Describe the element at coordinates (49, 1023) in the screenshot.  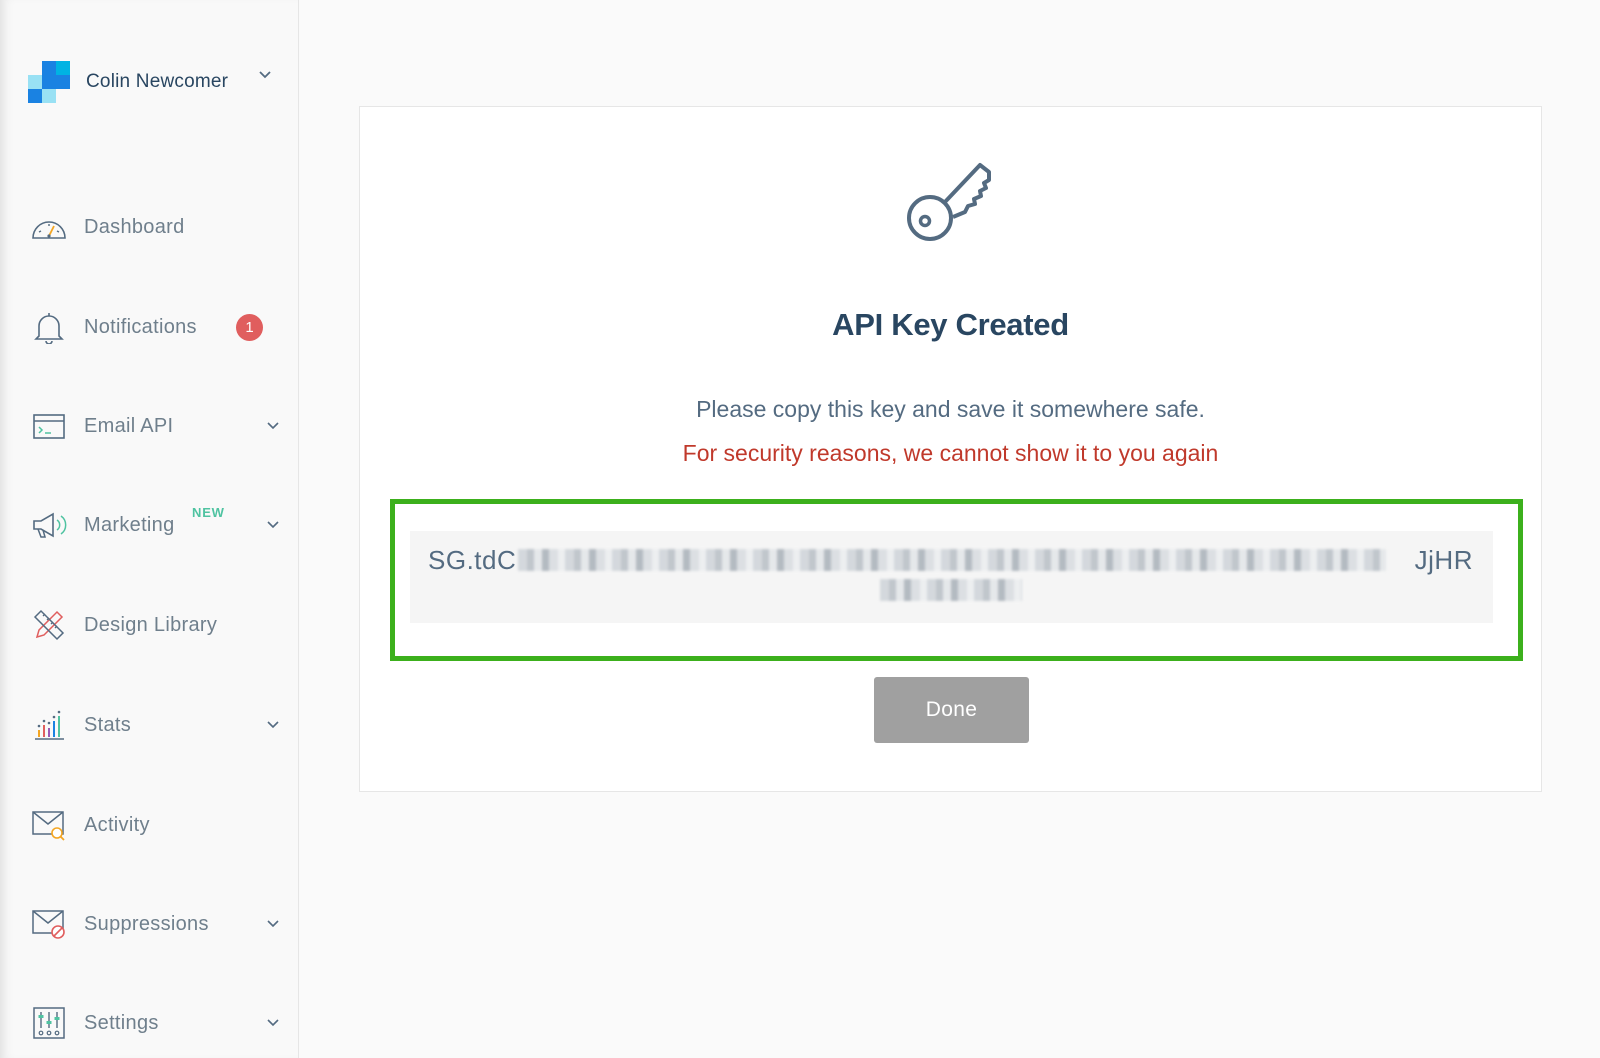
I see `sliders-icon` at that location.